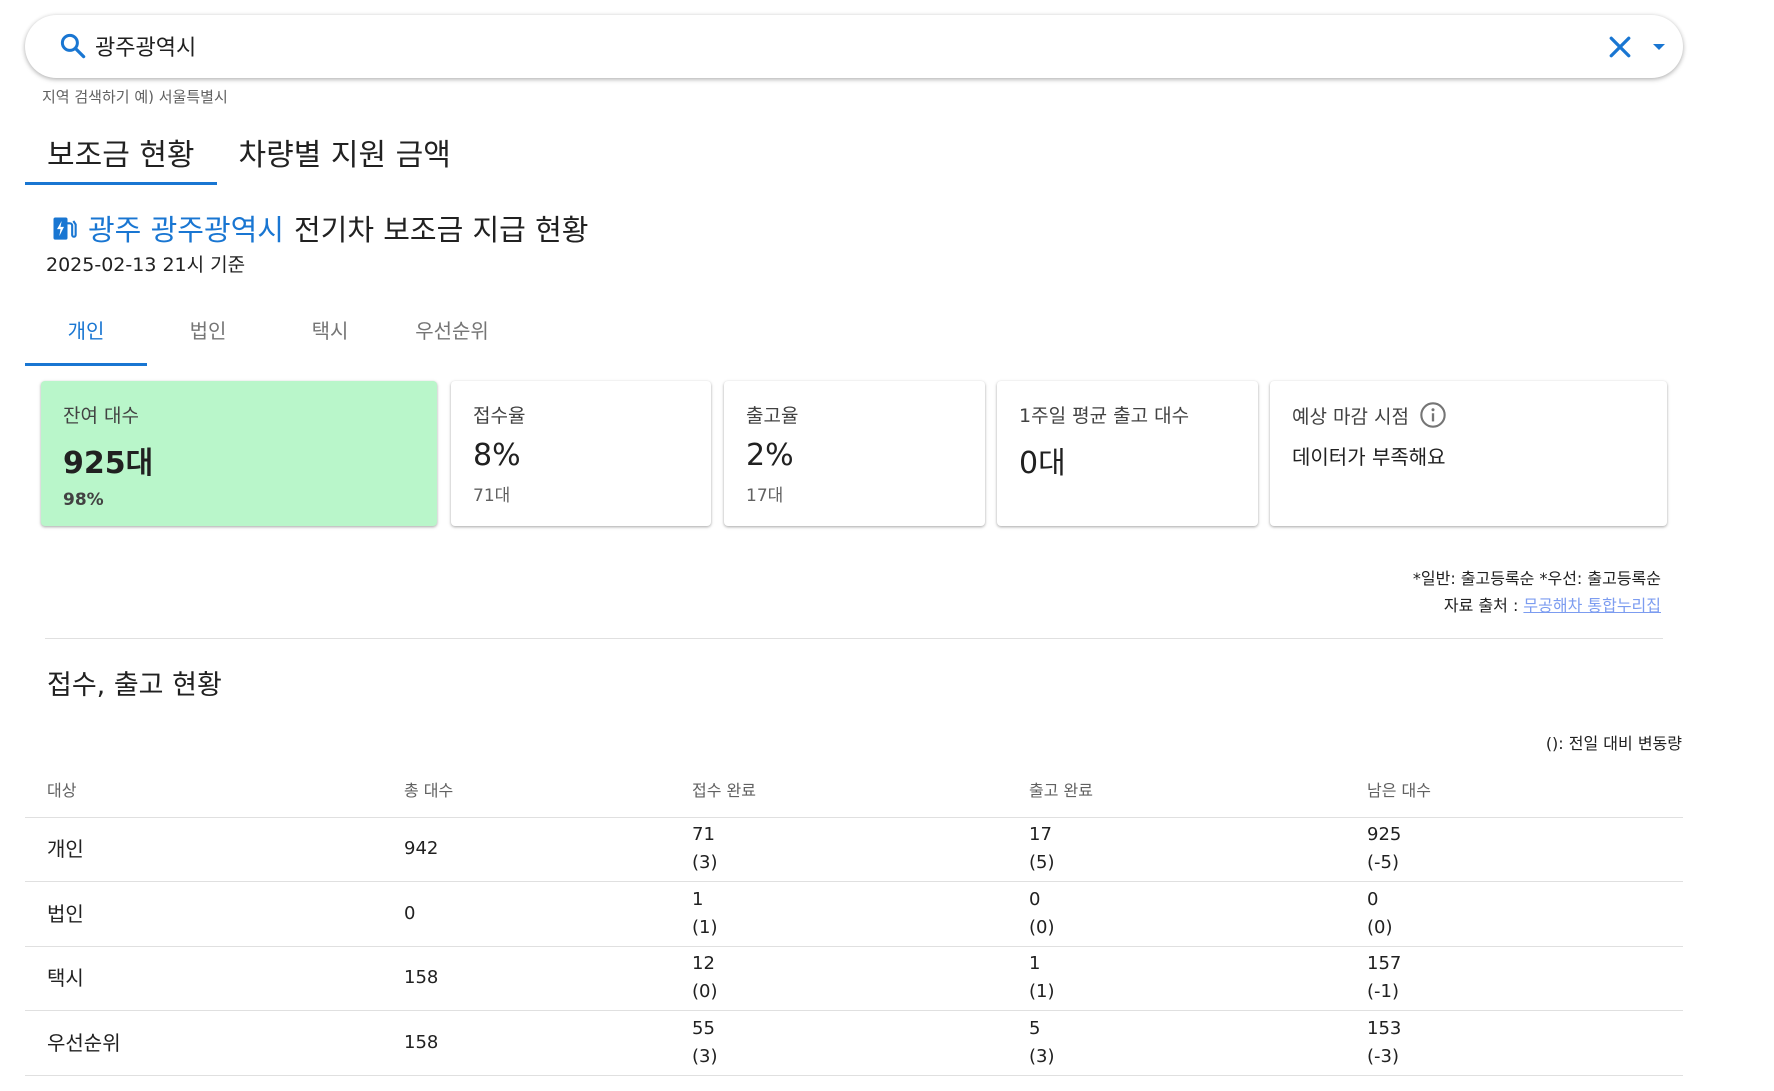 The image size is (1774, 1091). I want to click on region-search-bar, so click(854, 46).